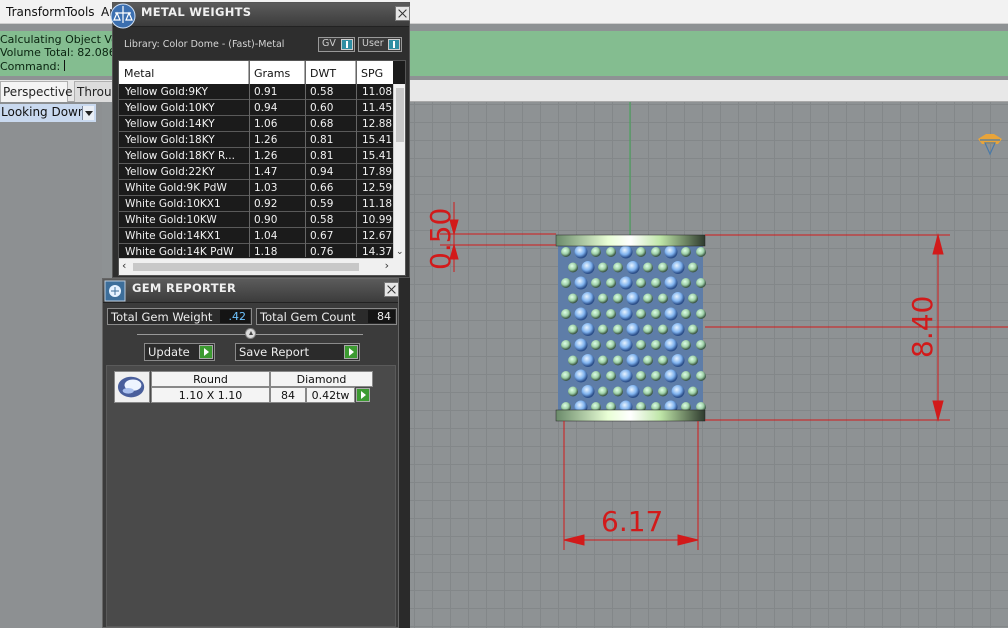 The width and height of the screenshot is (1008, 628). Describe the element at coordinates (377, 204) in the screenshot. I see `table-cell: 11.18` at that location.